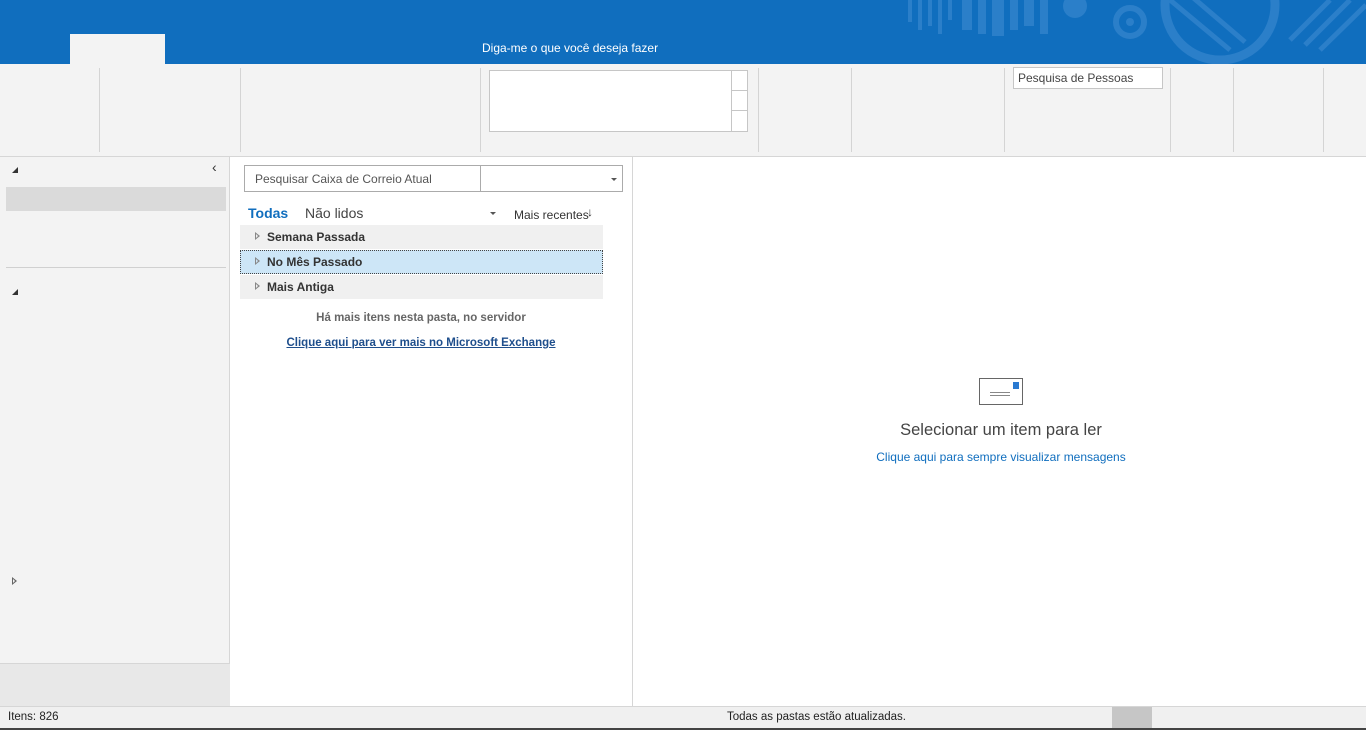 The width and height of the screenshot is (1366, 730). Describe the element at coordinates (362, 178) in the screenshot. I see `mailbox-search-input: Pesquisar Caixa de Correio Atual` at that location.